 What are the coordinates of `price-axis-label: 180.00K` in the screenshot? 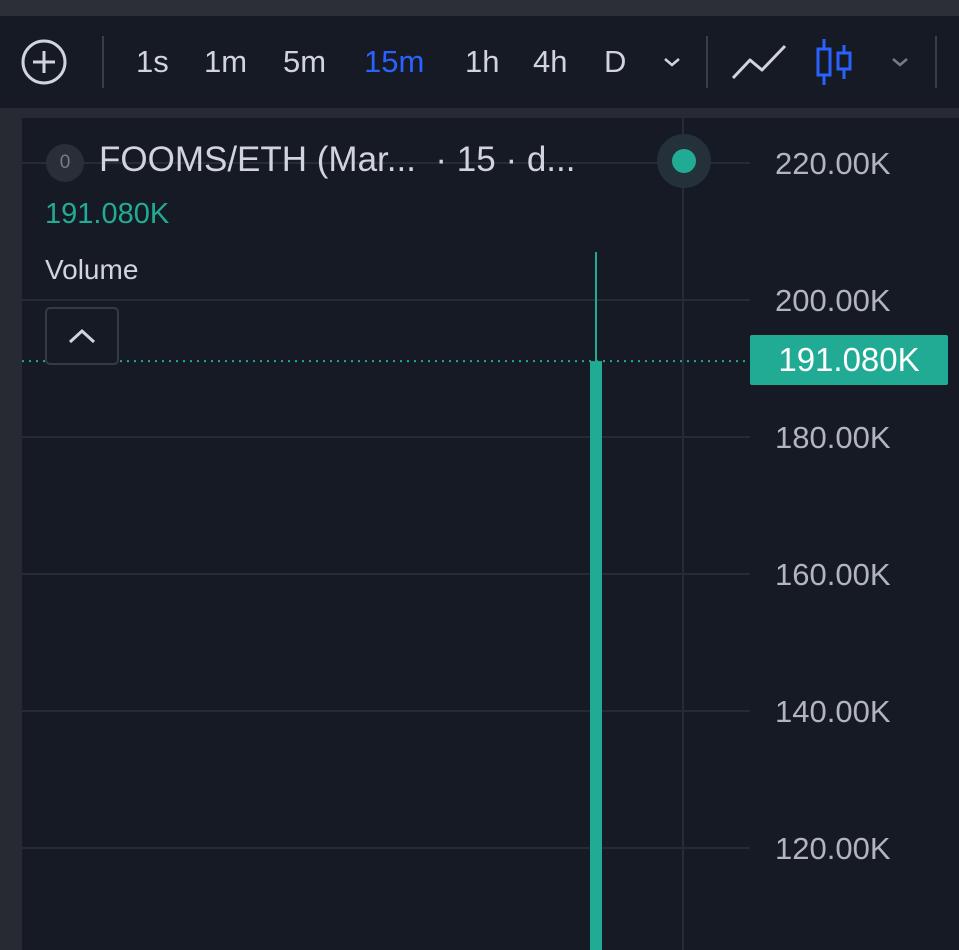 It's located at (833, 437).